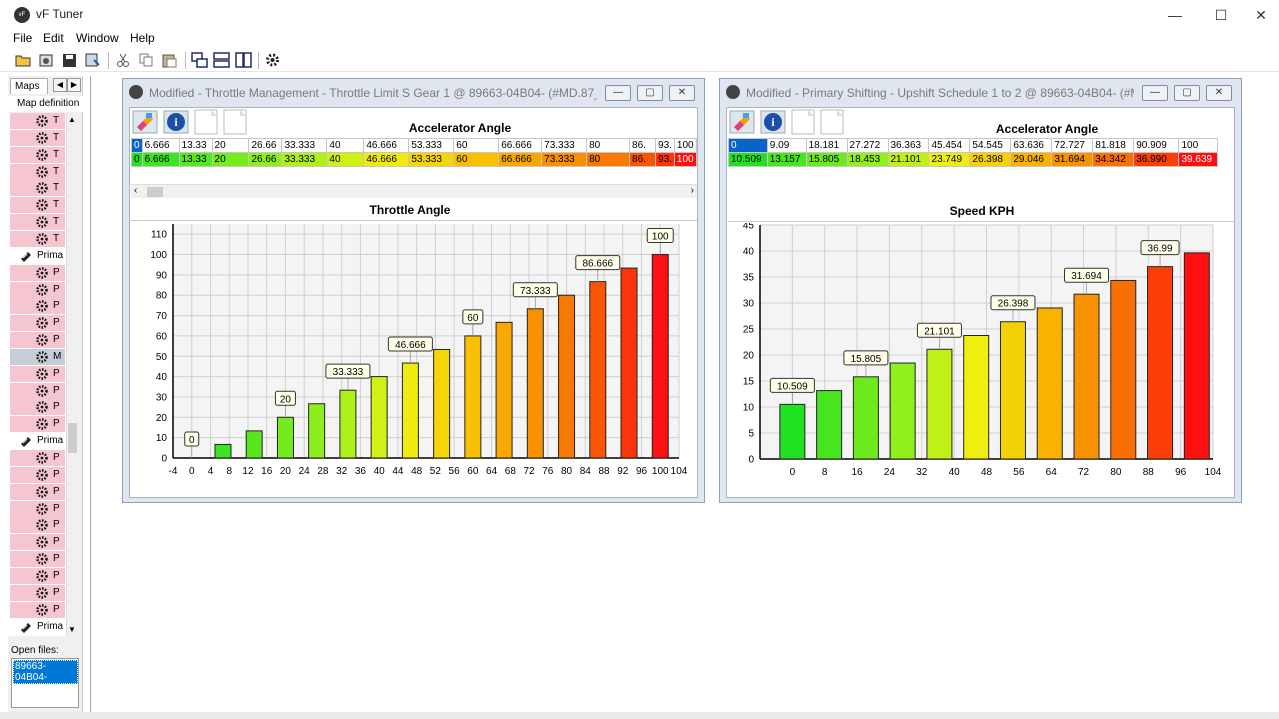 The image size is (1279, 719). I want to click on value-cell: 13.33, so click(195, 159).